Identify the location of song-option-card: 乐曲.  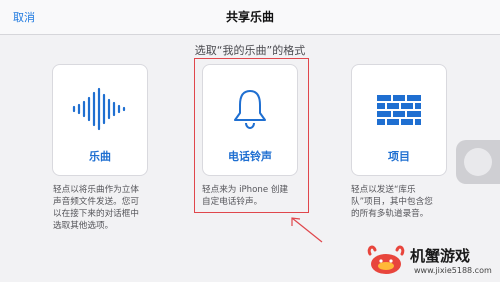
(100, 120).